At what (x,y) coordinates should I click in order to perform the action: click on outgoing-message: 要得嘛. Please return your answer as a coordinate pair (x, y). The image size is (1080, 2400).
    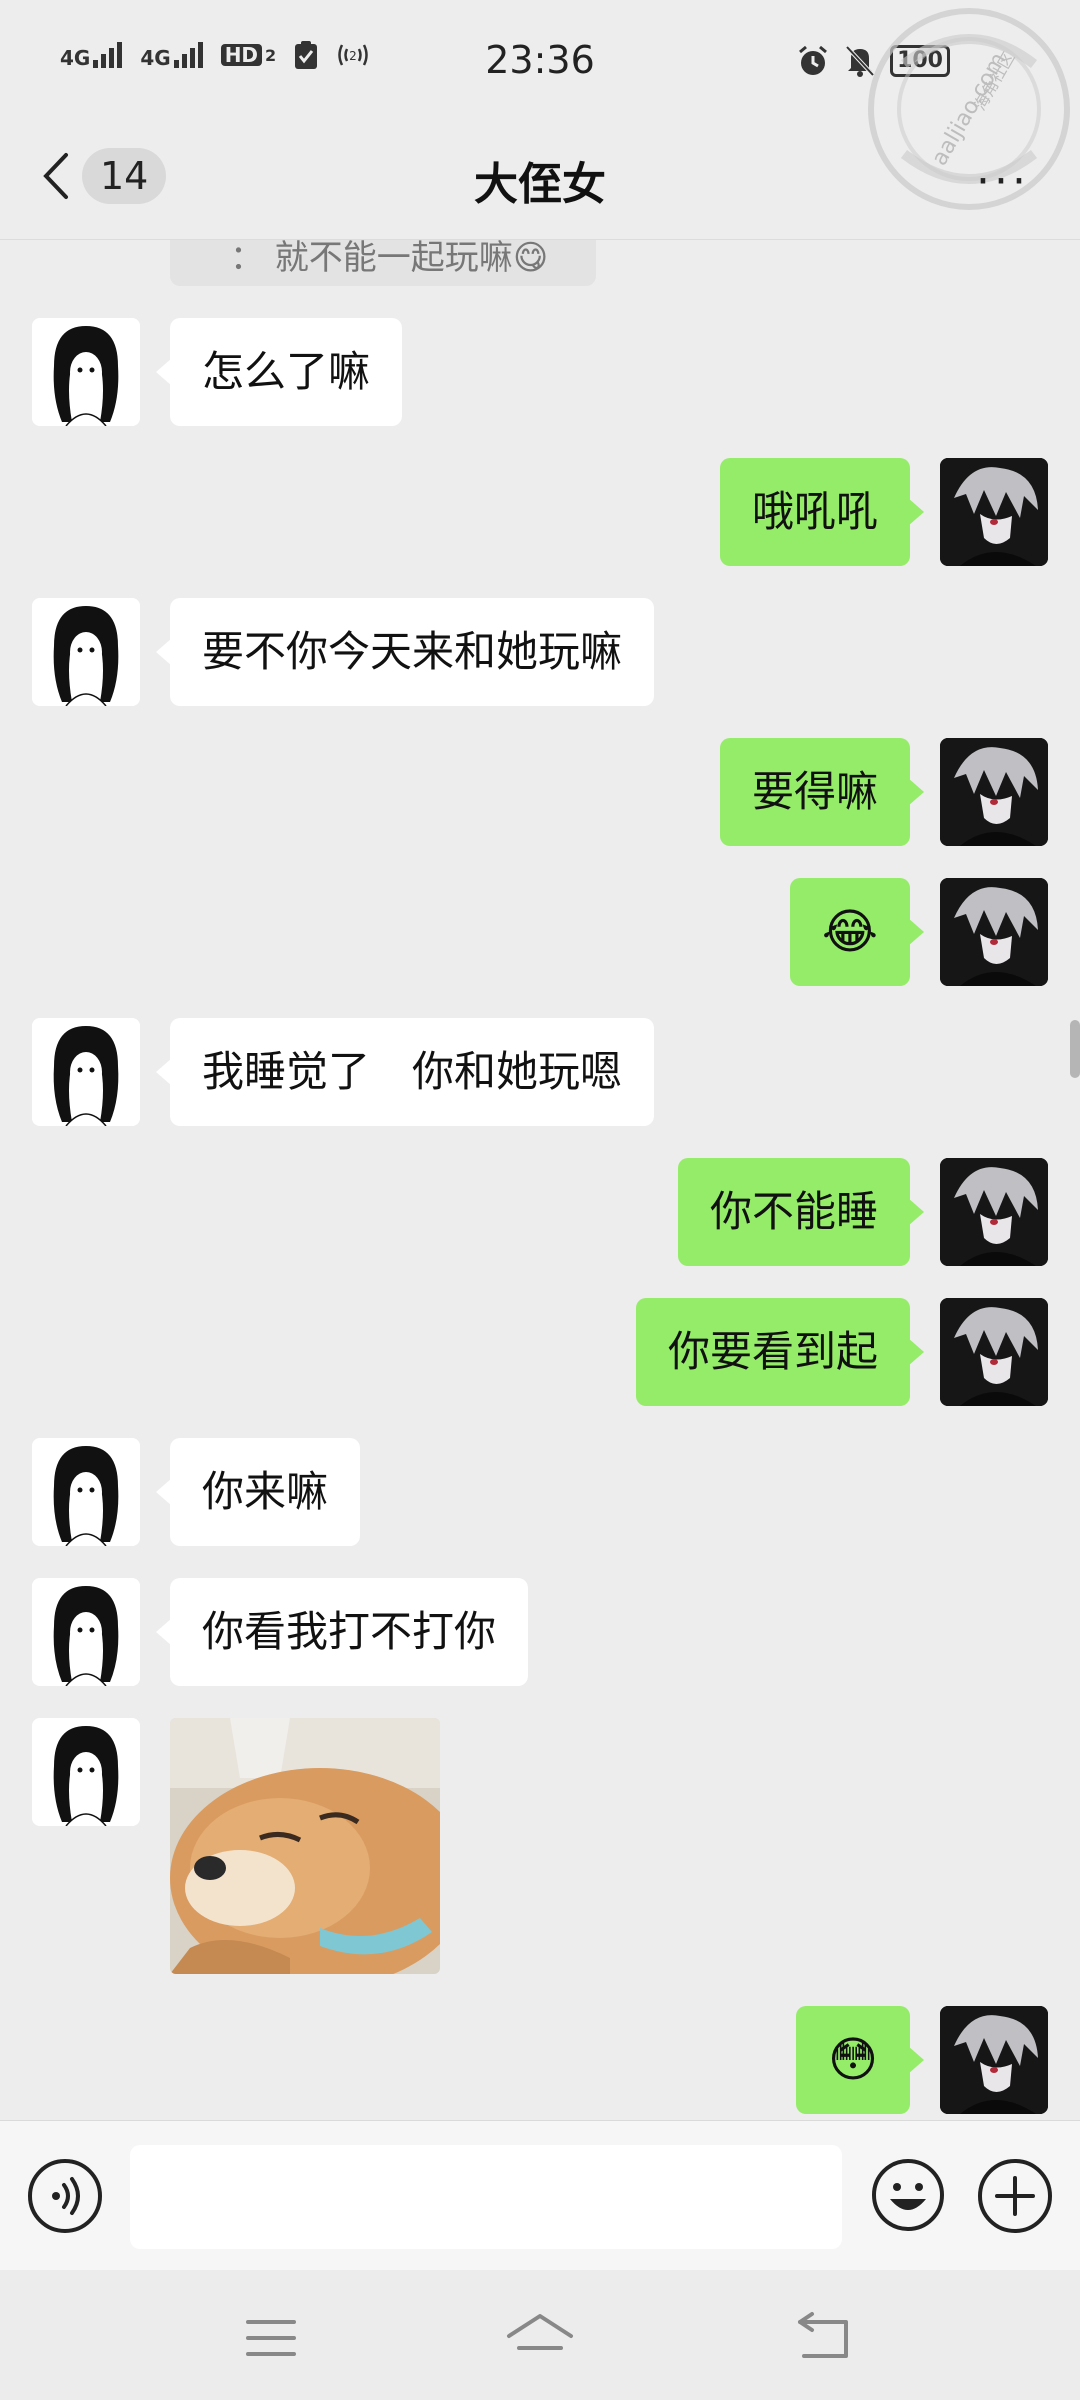
    Looking at the image, I should click on (822, 792).